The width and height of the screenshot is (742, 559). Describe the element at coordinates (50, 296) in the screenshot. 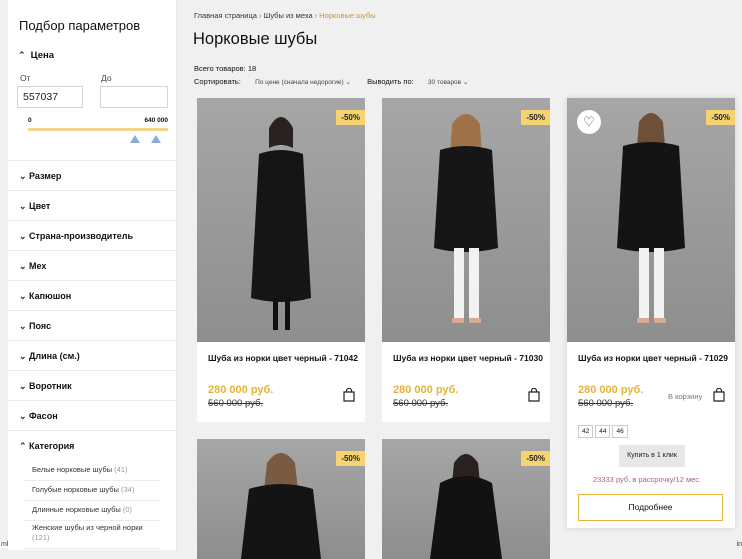

I see `filter-label: Капюшон` at that location.